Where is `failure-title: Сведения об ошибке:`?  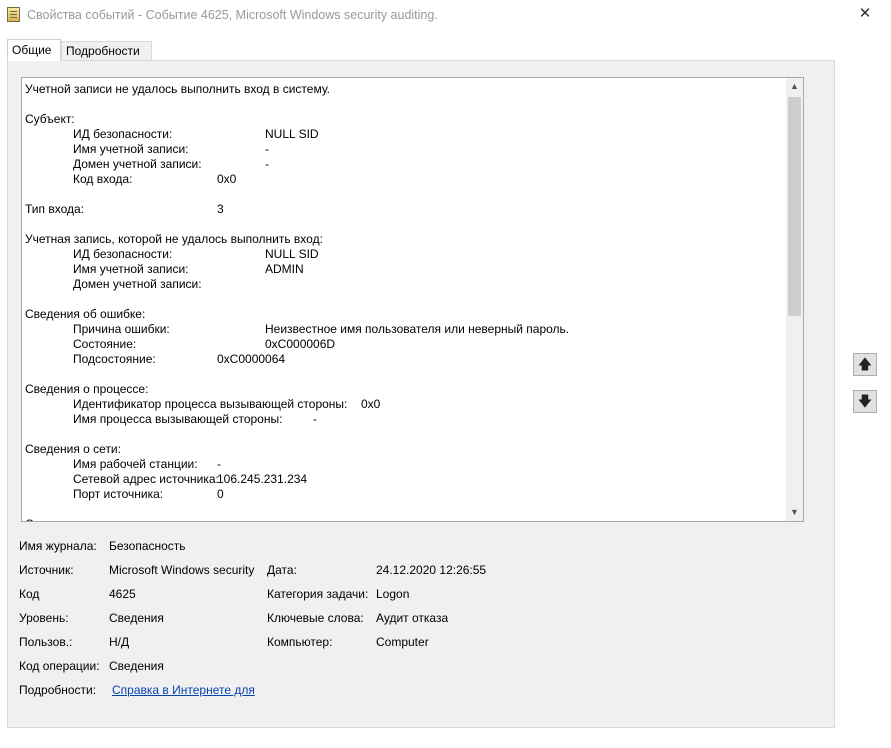
failure-title: Сведения об ошибке: is located at coordinates (85, 314).